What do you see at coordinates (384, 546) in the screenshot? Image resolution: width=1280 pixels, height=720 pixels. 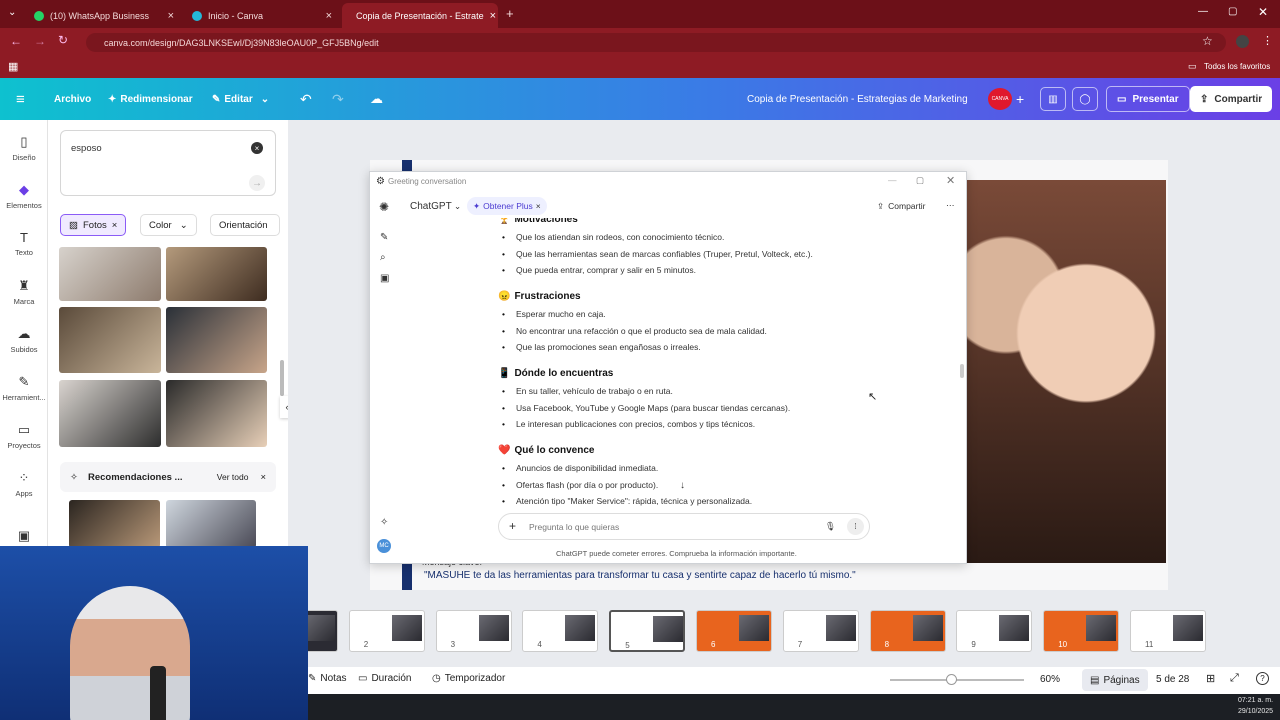 I see `avatar: MC` at bounding box center [384, 546].